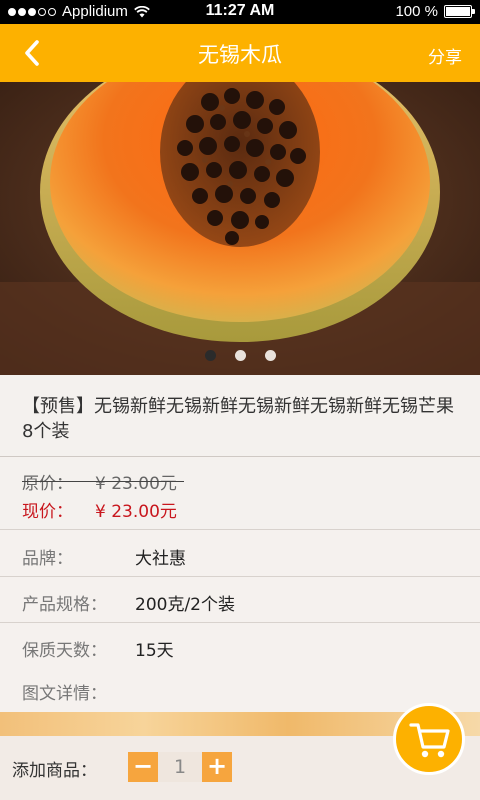  I want to click on quantity-field: 1, so click(180, 767).